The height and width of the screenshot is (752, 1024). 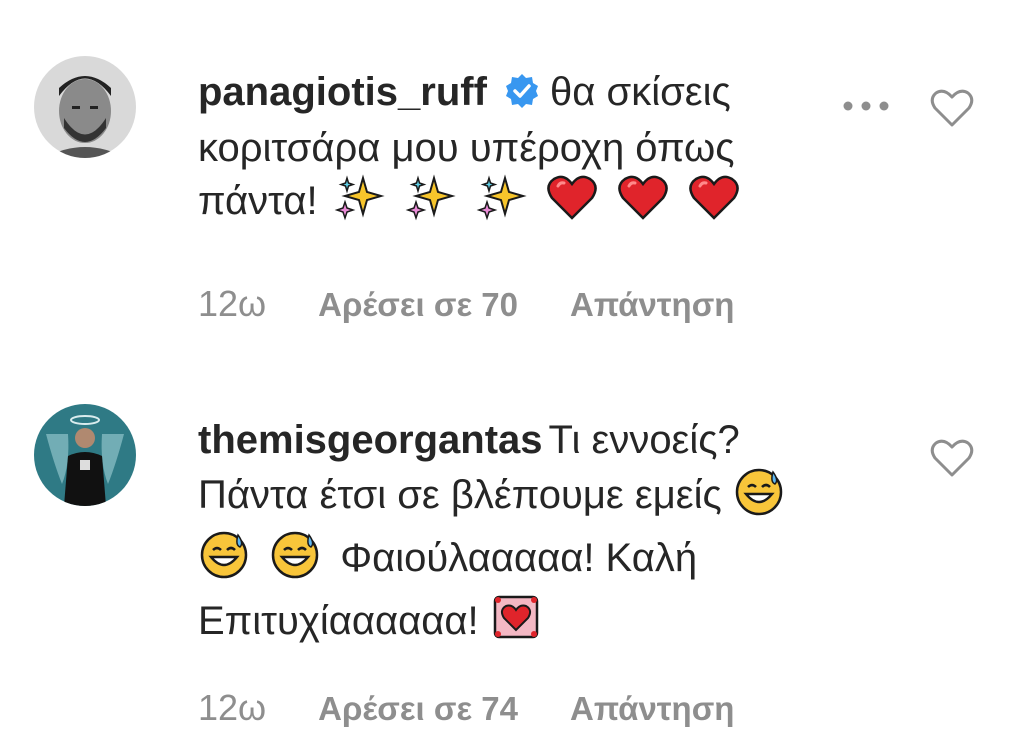 What do you see at coordinates (342, 92) in the screenshot?
I see `username-link: panagiotis_ruff` at bounding box center [342, 92].